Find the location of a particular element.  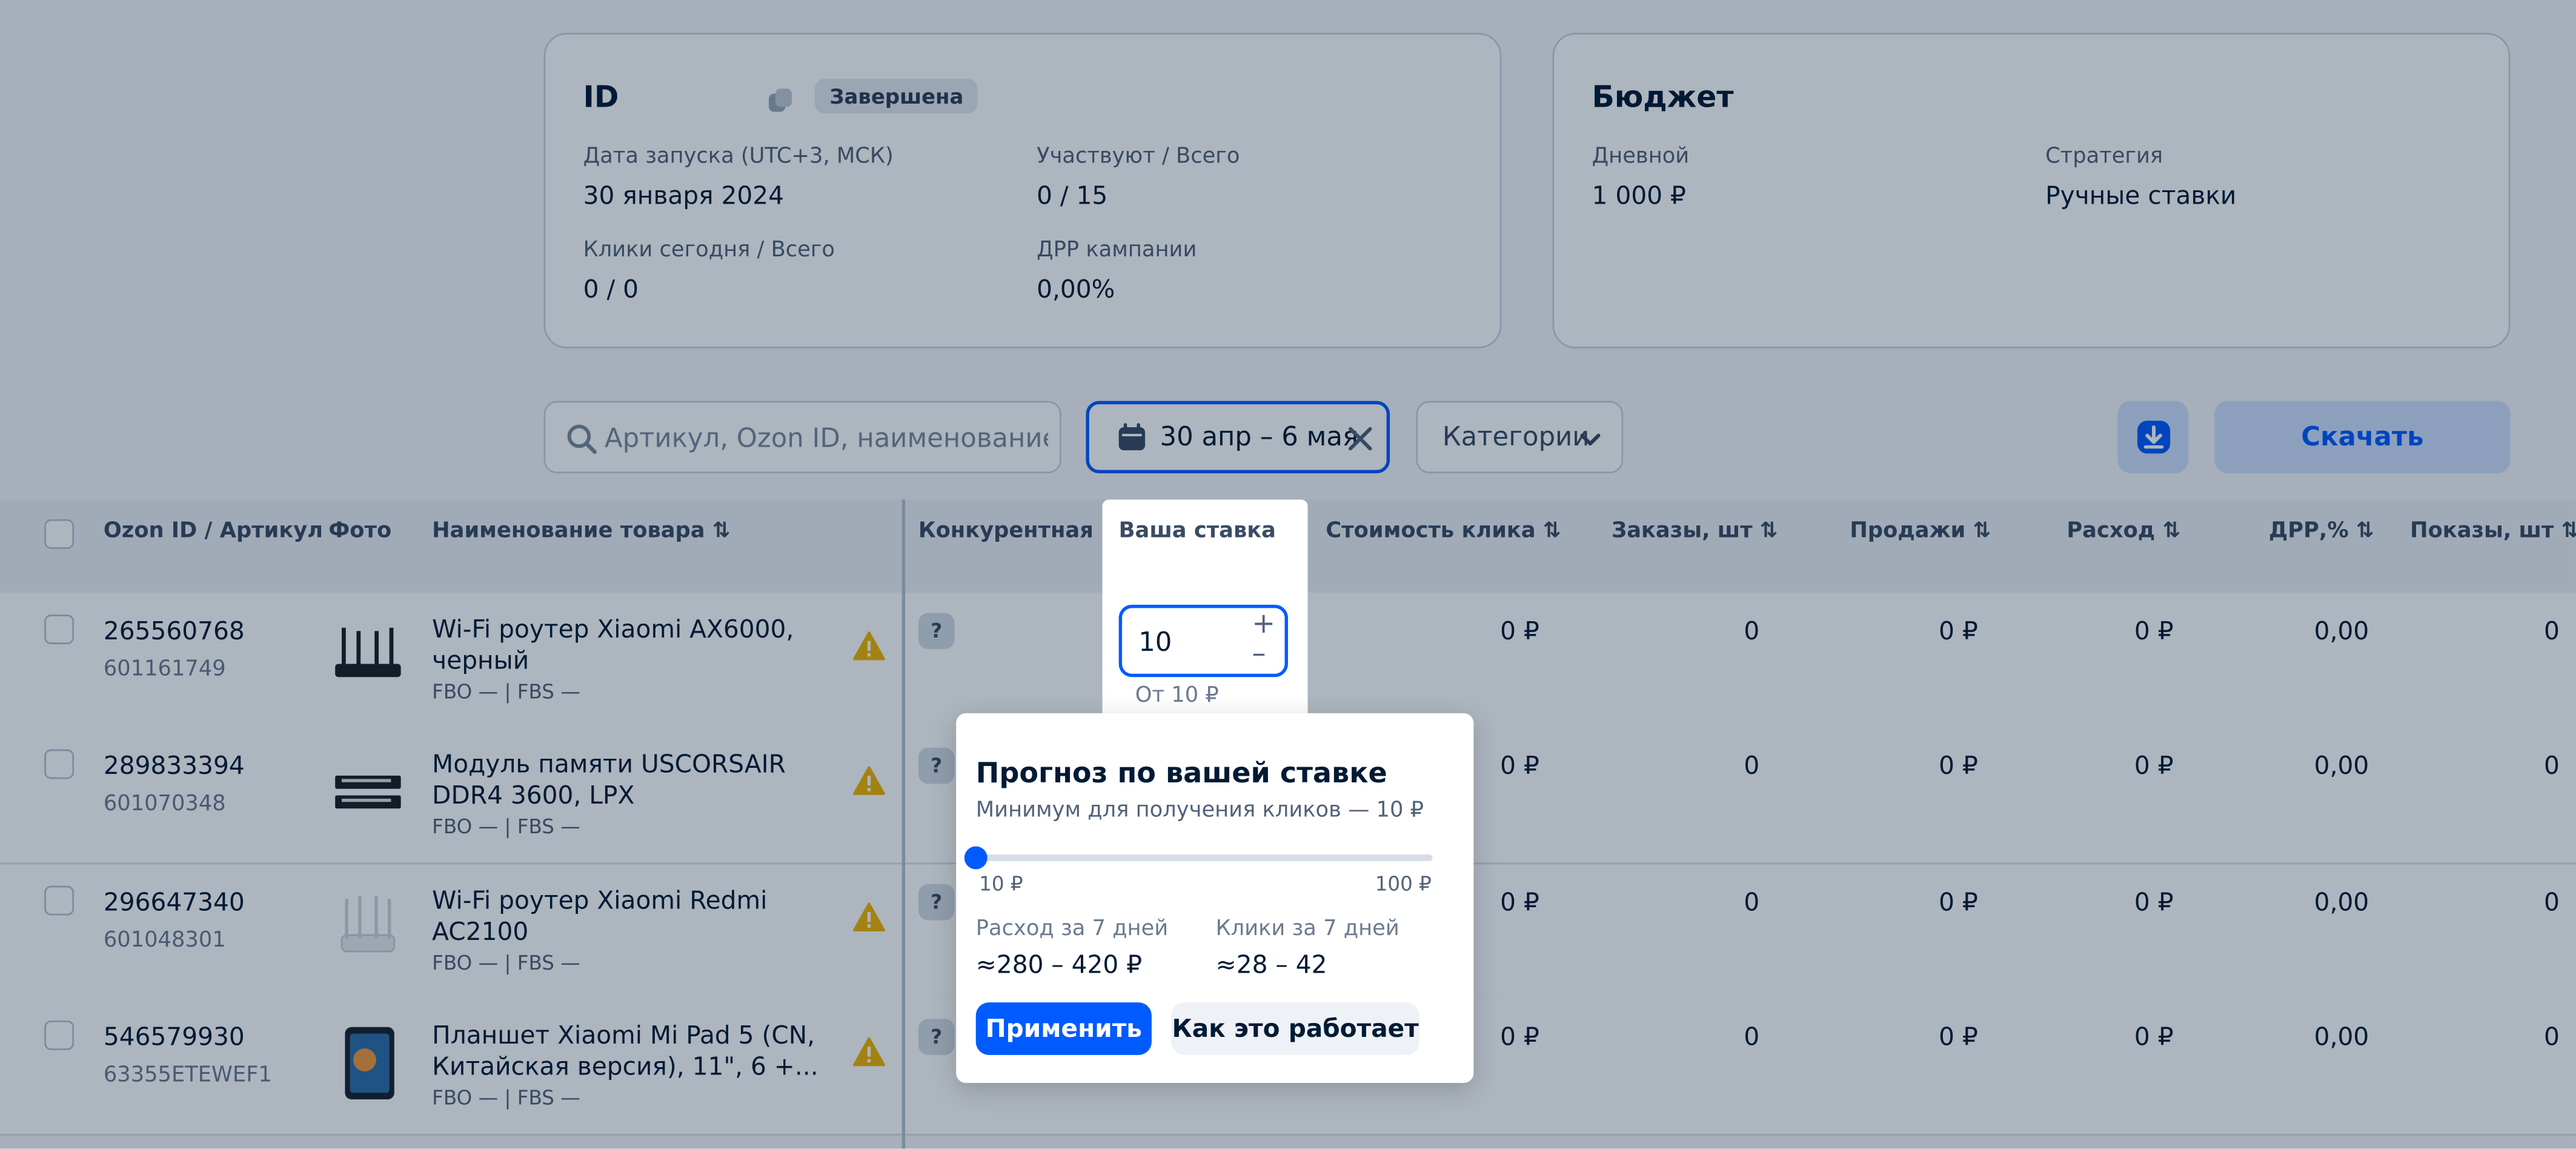

bid-input-value: 10 is located at coordinates (1155, 642).